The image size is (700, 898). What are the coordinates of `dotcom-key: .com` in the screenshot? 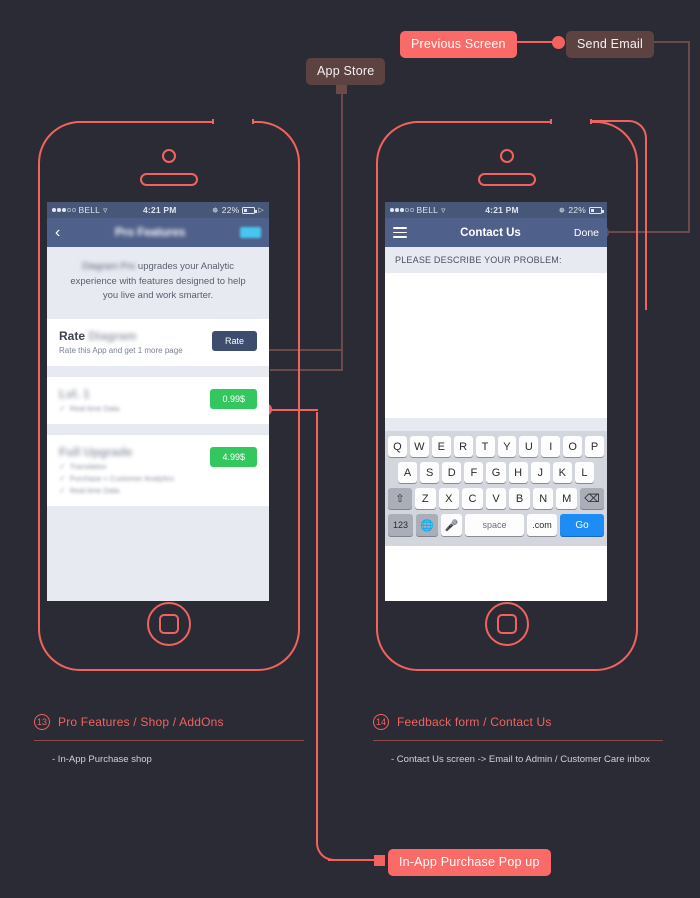 It's located at (542, 525).